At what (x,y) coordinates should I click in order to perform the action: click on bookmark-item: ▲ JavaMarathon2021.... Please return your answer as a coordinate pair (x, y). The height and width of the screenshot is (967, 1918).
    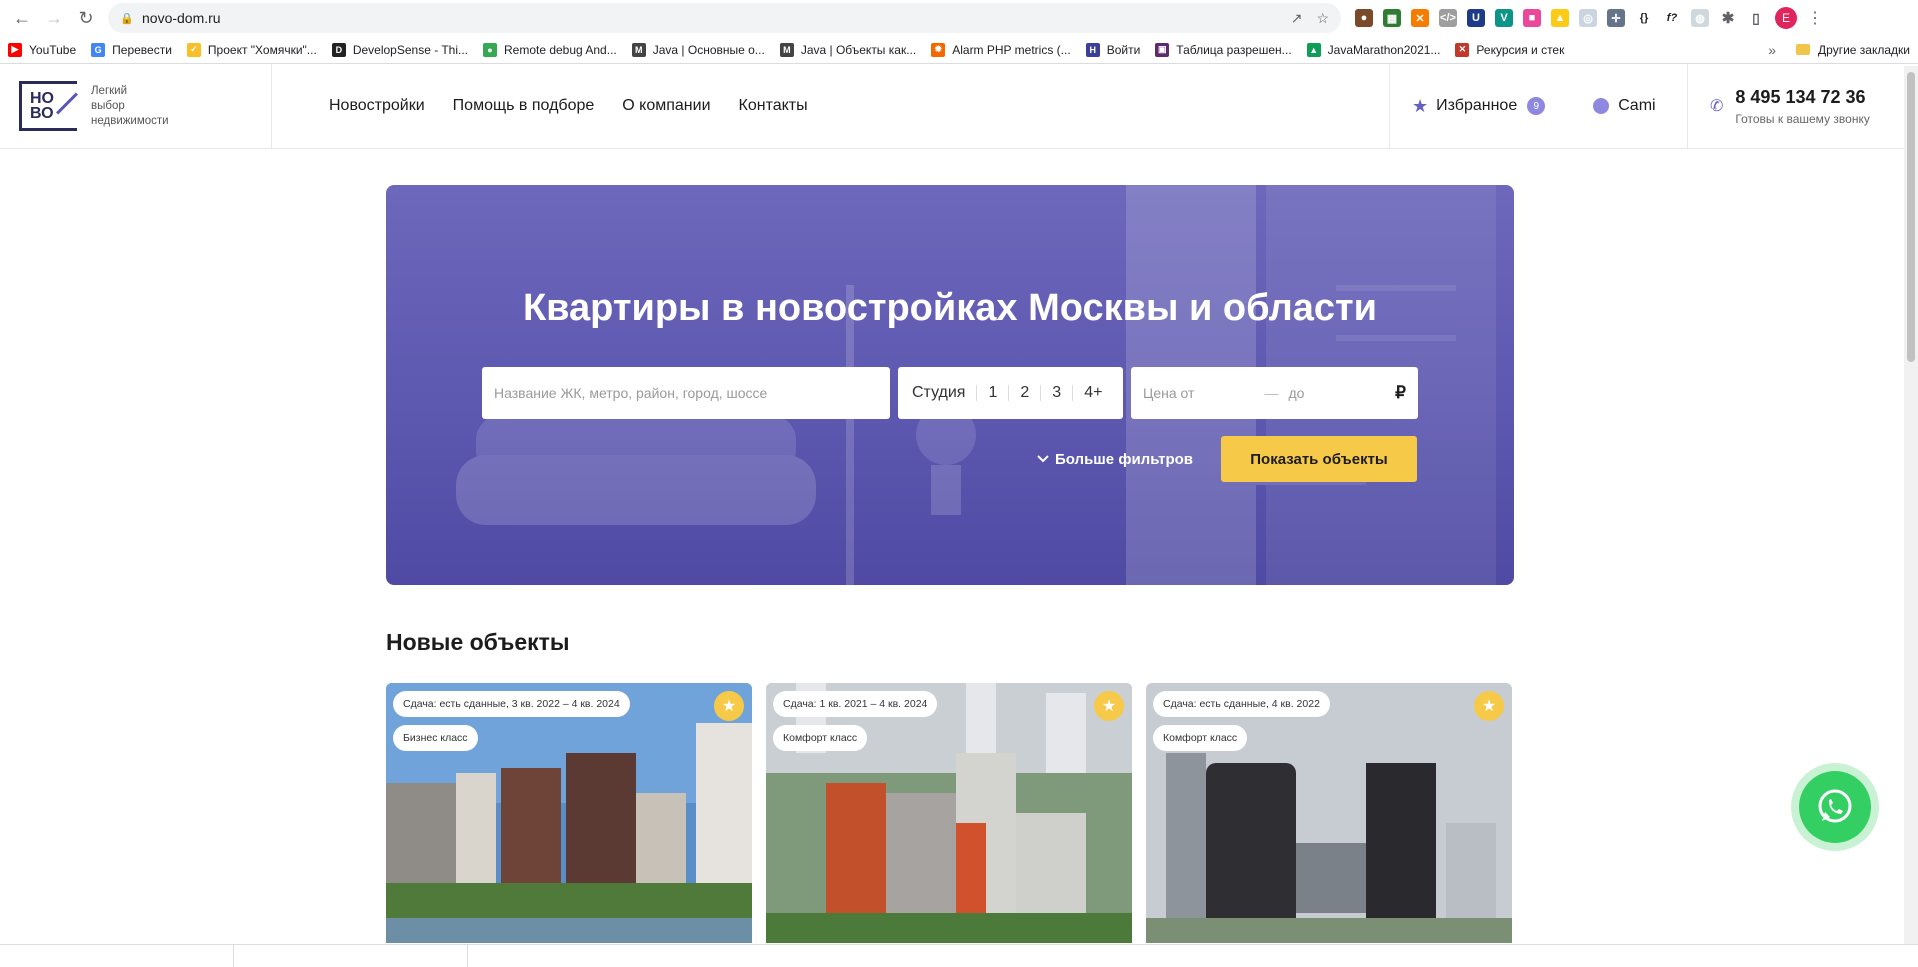
    Looking at the image, I should click on (1373, 49).